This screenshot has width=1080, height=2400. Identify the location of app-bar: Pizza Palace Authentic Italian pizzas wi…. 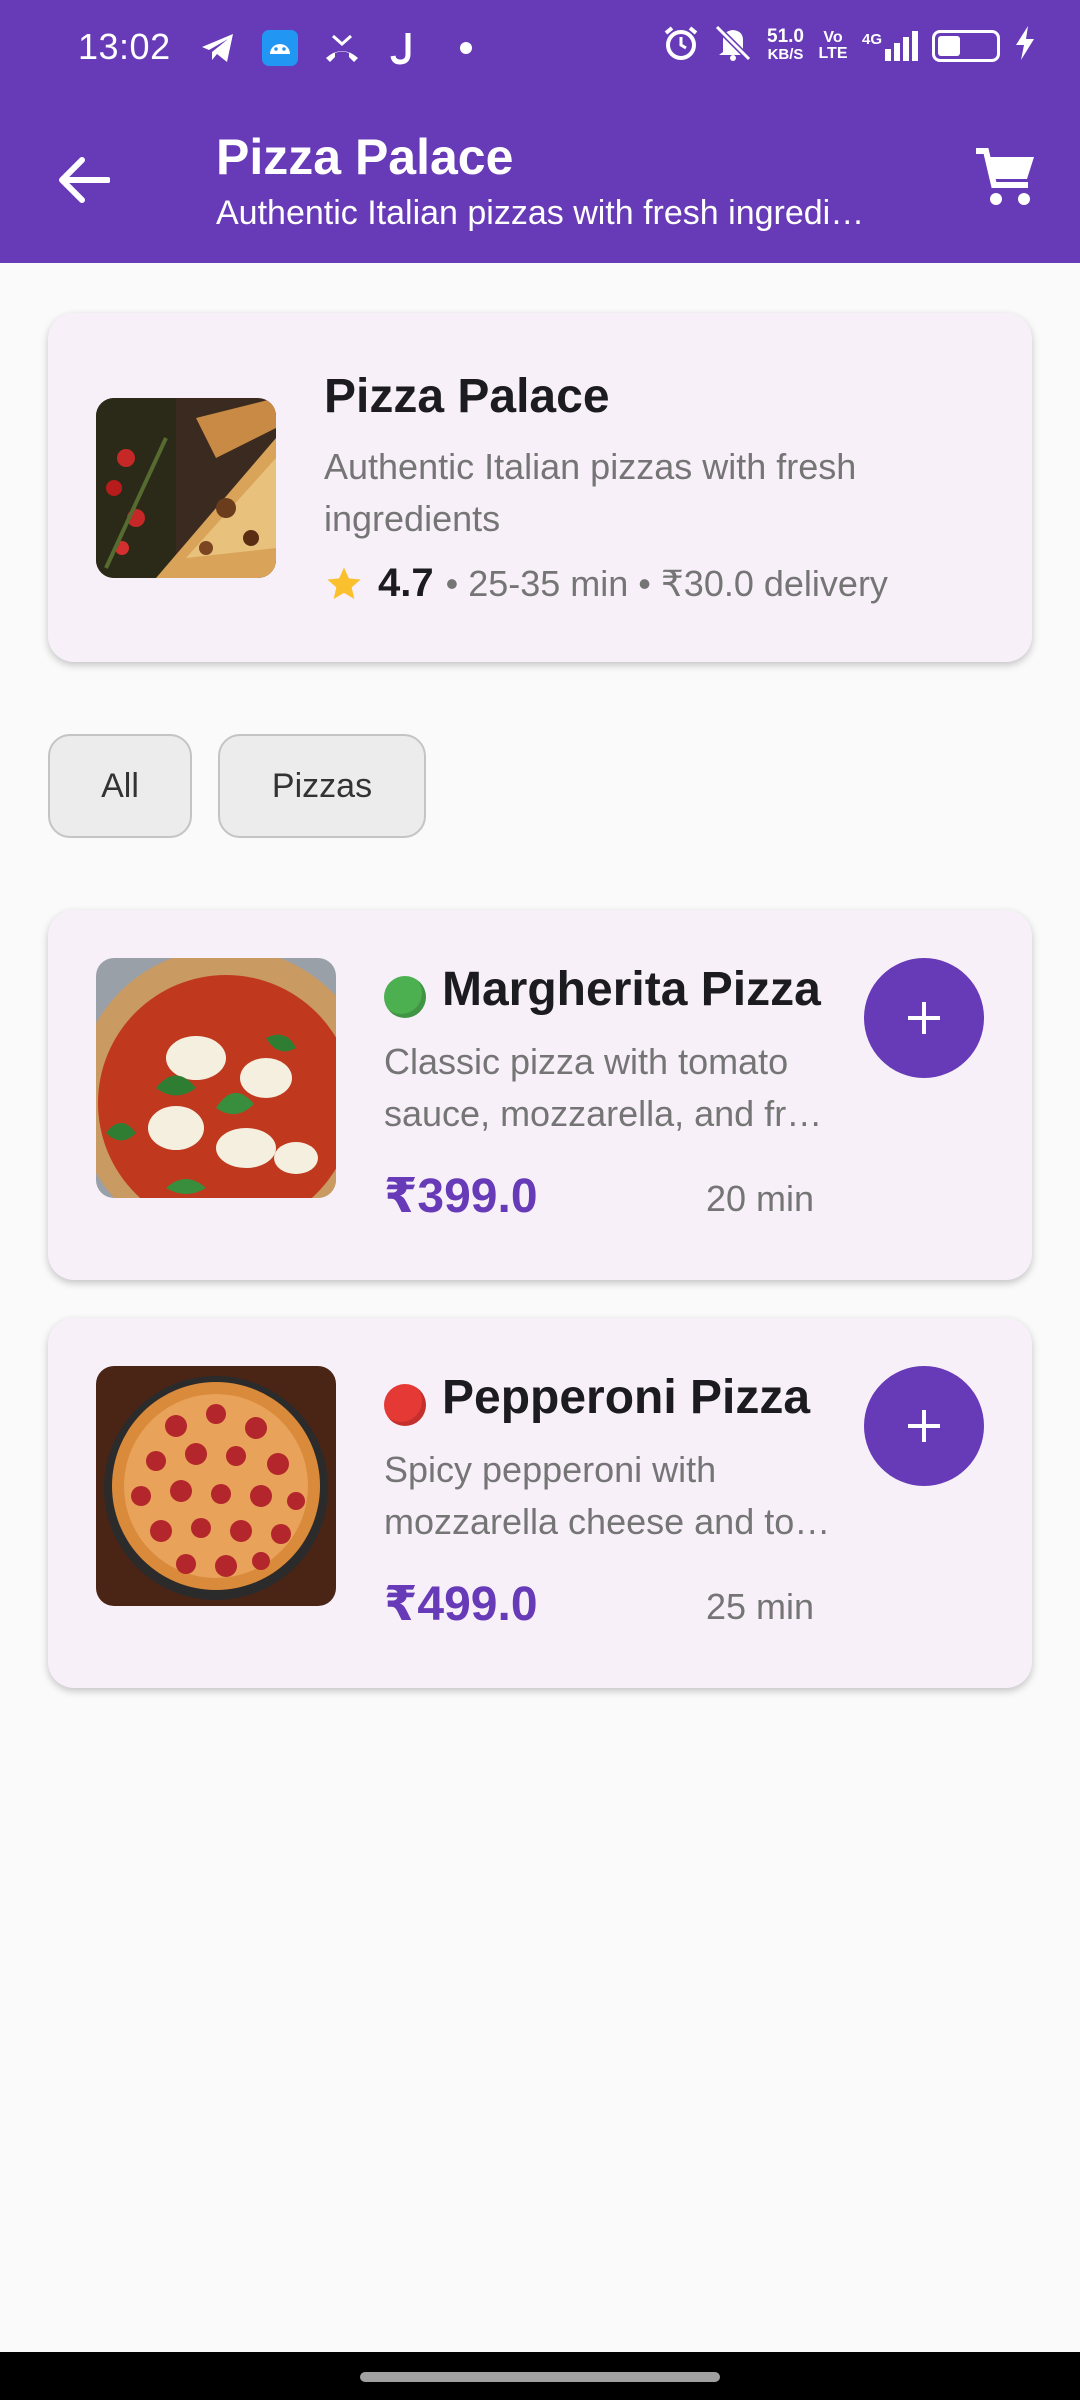
(540, 179).